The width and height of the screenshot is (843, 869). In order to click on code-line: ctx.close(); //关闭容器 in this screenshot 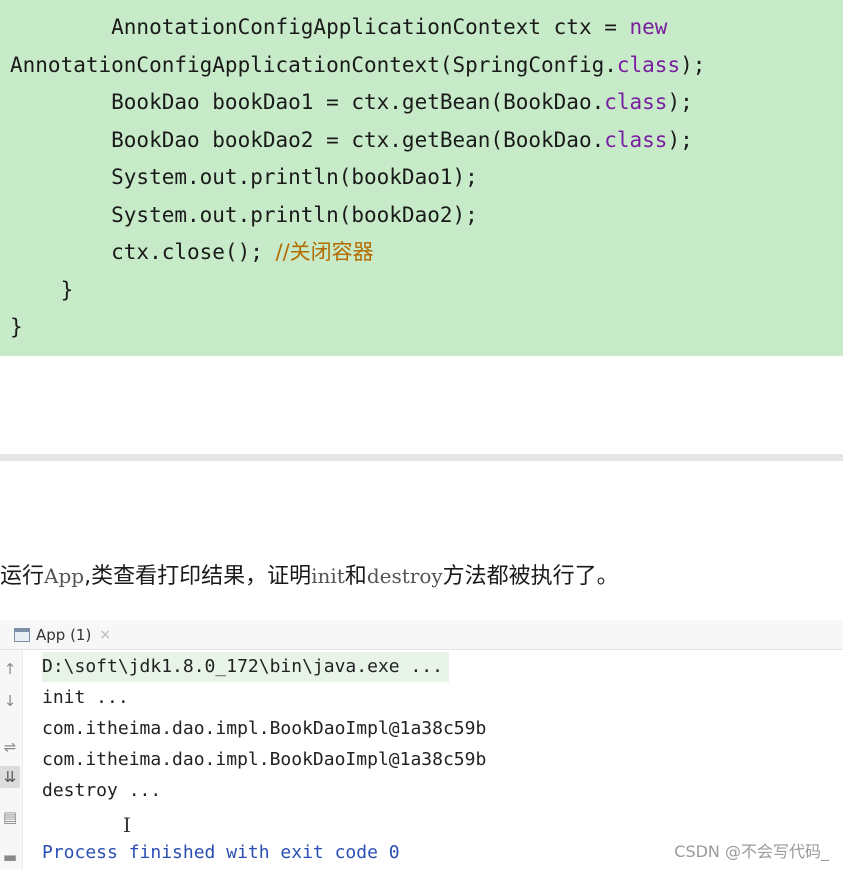, I will do `click(192, 252)`.